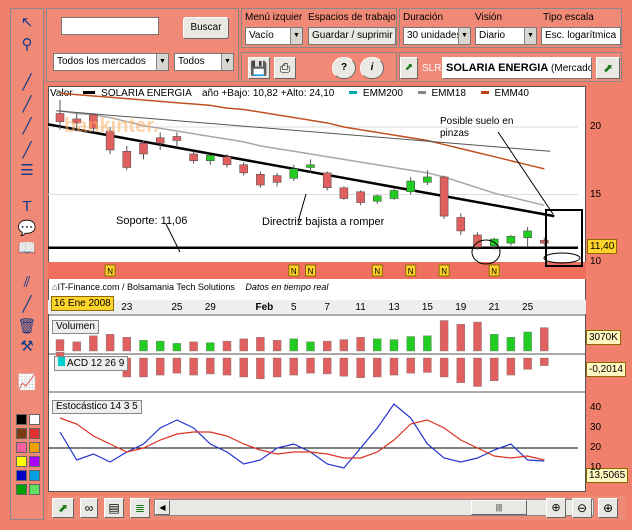  What do you see at coordinates (344, 68) in the screenshot?
I see `help-icon: ?` at bounding box center [344, 68].